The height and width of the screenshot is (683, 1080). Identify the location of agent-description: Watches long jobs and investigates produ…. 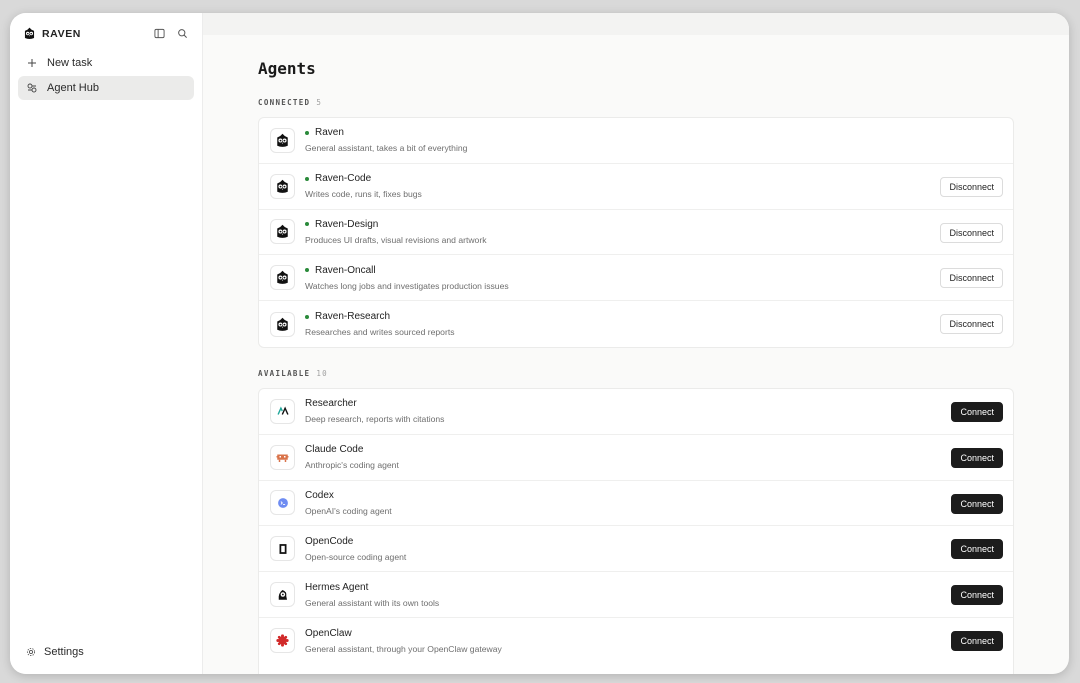
(407, 285).